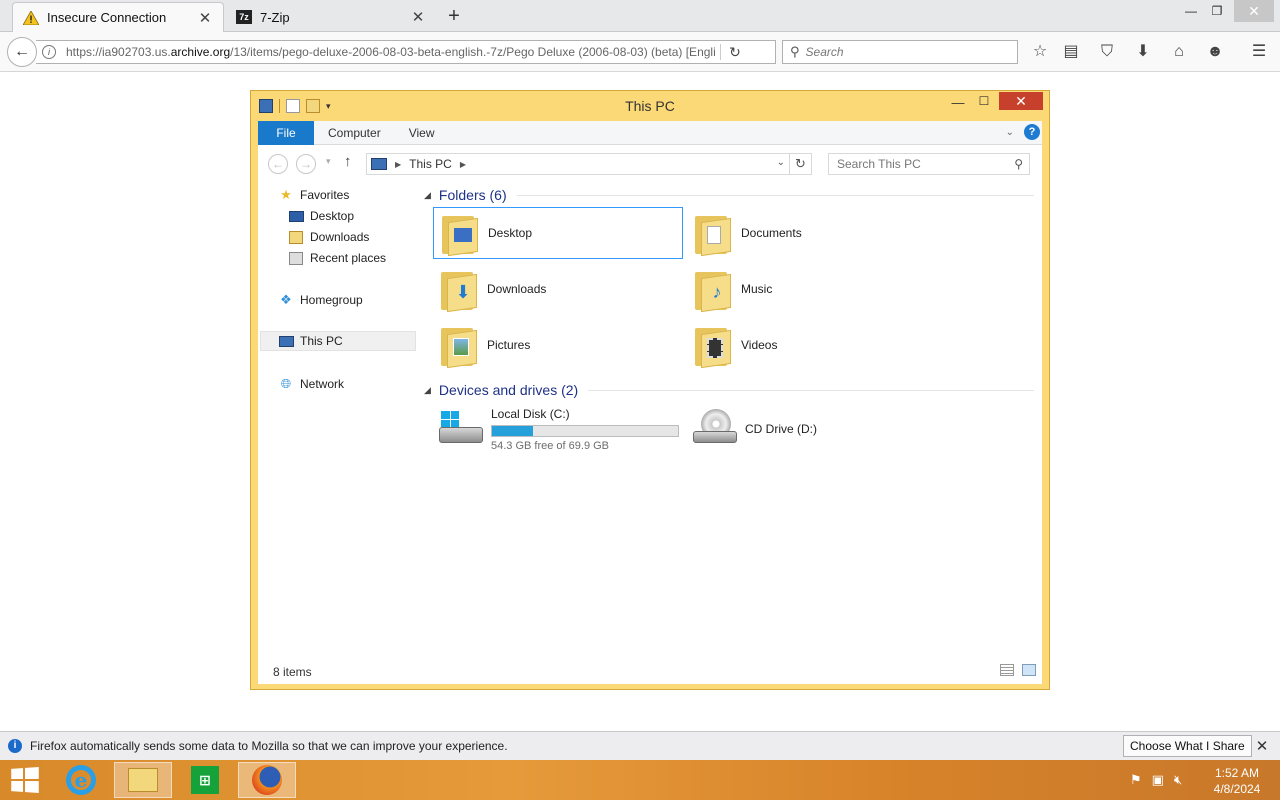 Image resolution: width=1280 pixels, height=800 pixels. Describe the element at coordinates (461, 429) in the screenshot. I see `hard-drive-icon` at that location.